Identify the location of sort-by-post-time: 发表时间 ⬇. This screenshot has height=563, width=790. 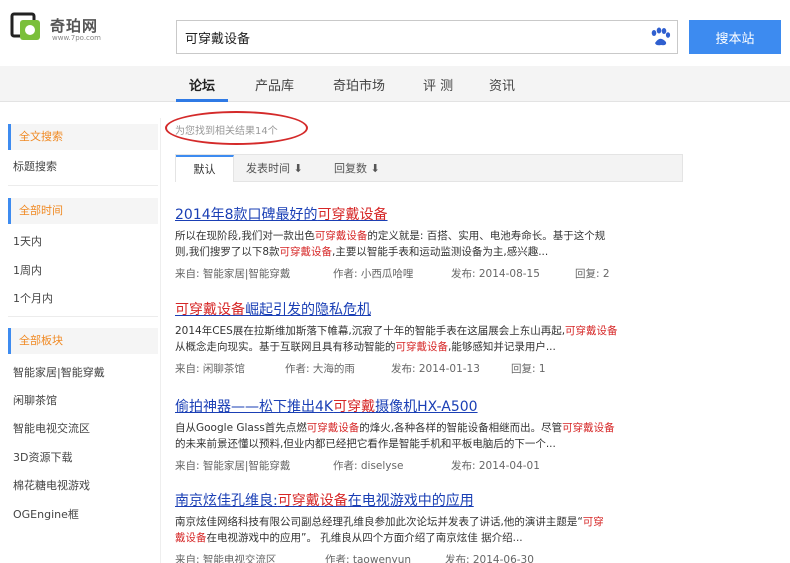
(274, 168).